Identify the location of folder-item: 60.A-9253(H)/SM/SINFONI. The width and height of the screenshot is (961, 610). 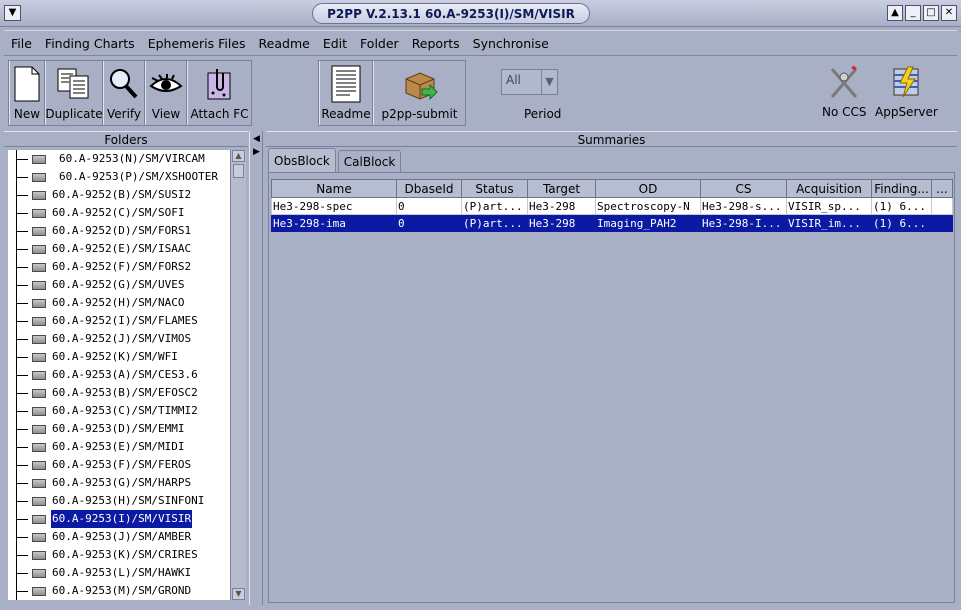
(119, 501).